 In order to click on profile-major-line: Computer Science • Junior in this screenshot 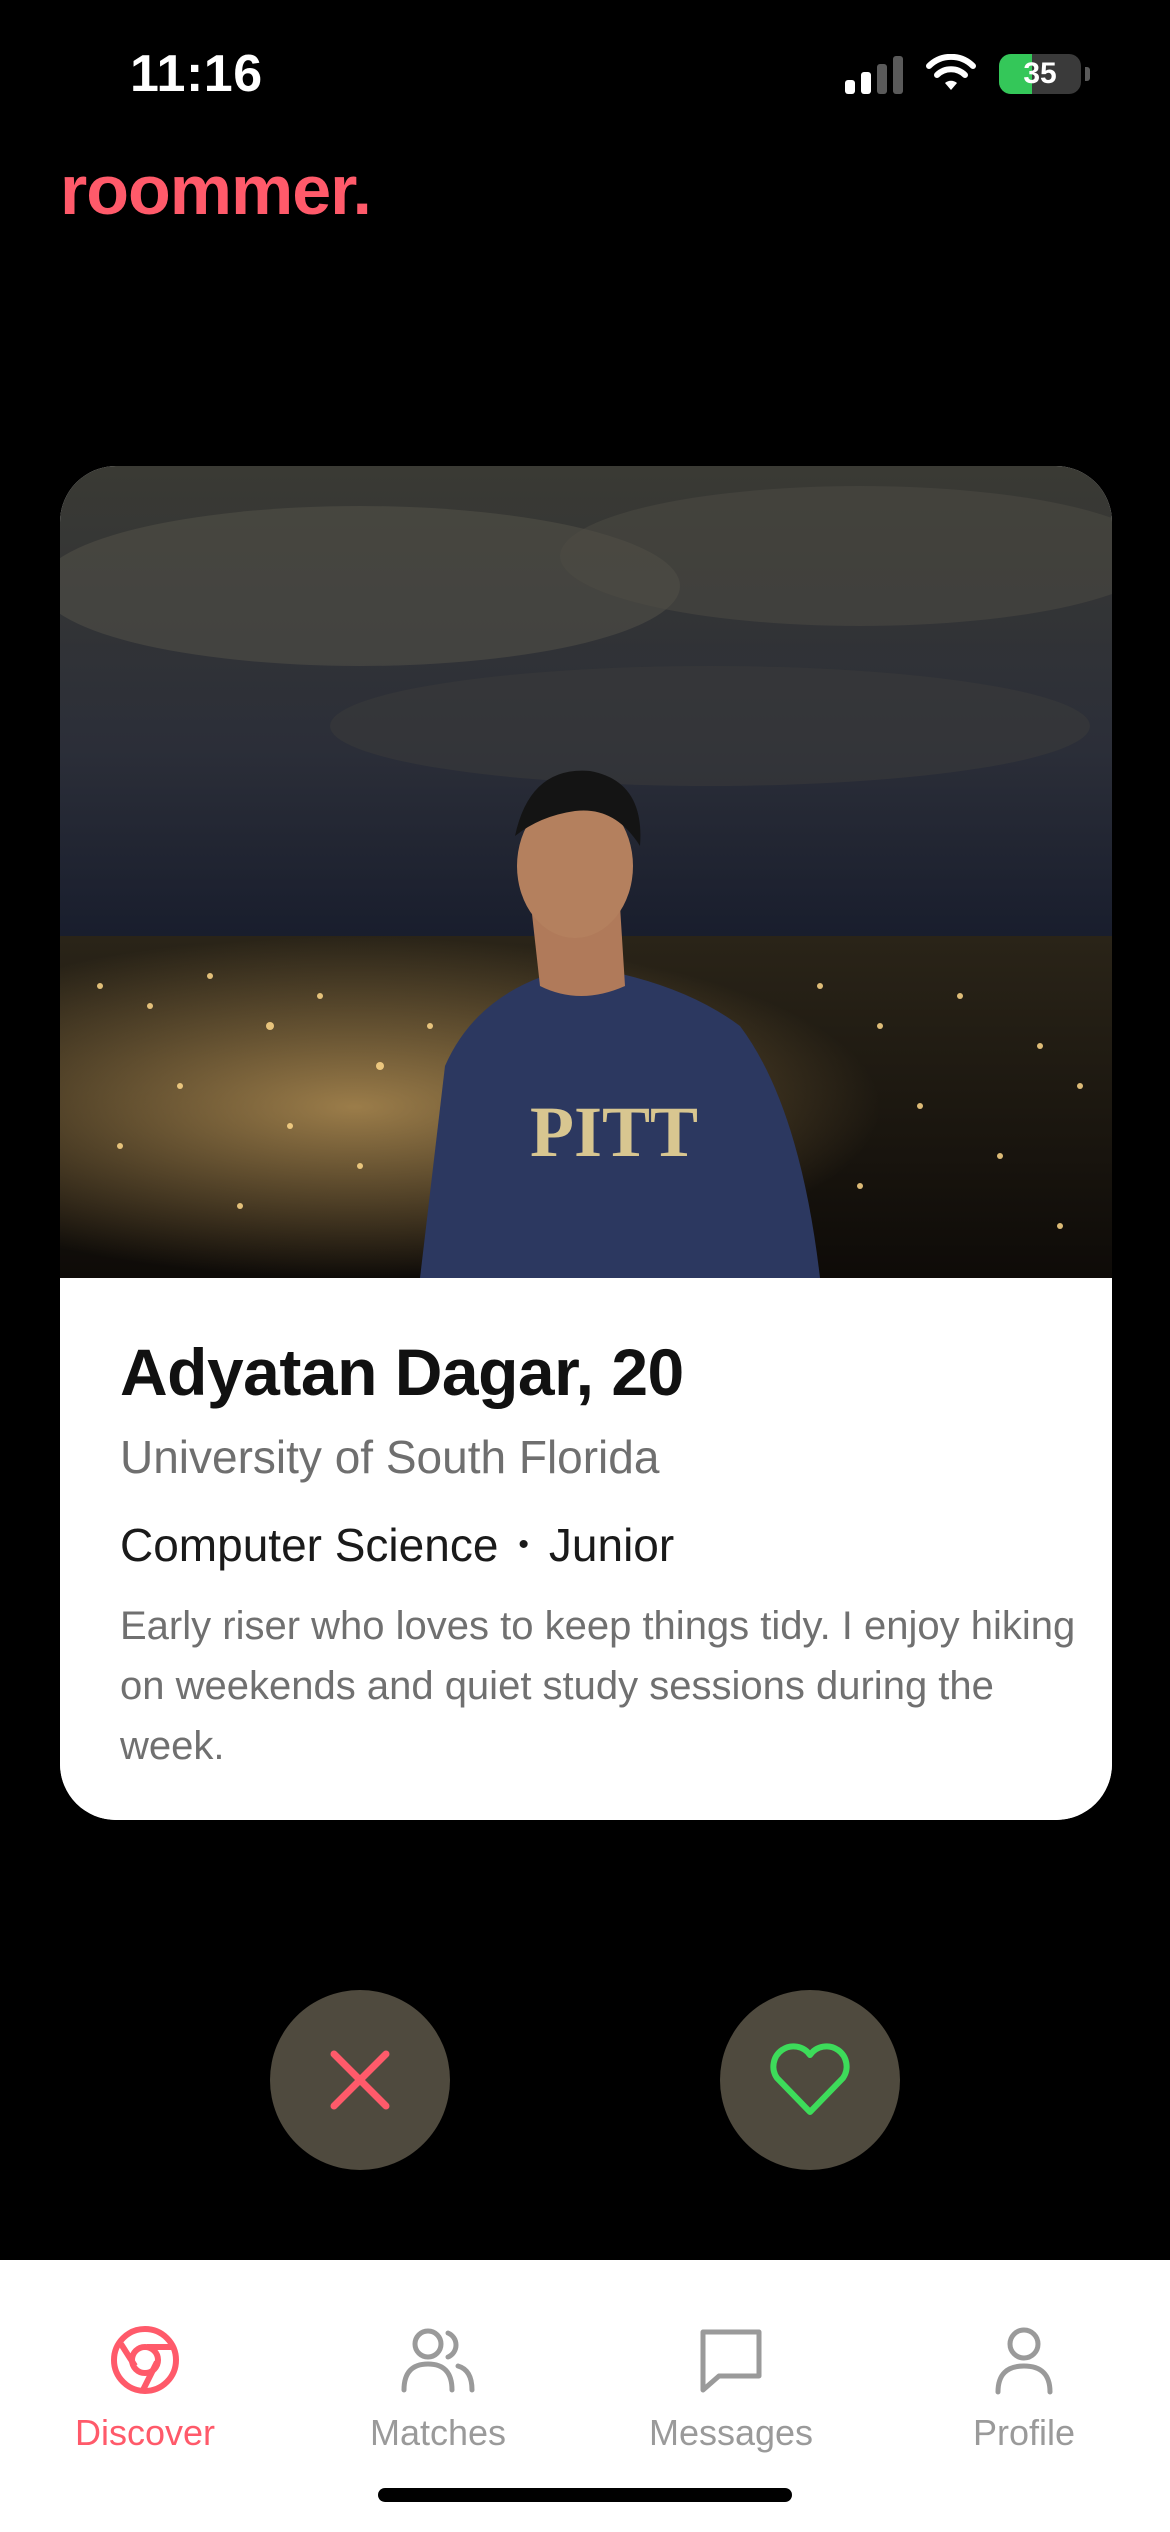, I will do `click(397, 1545)`.